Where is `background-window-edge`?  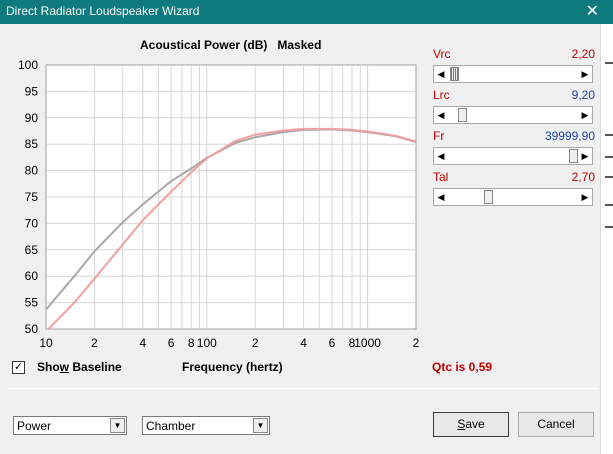
background-window-edge is located at coordinates (606, 239).